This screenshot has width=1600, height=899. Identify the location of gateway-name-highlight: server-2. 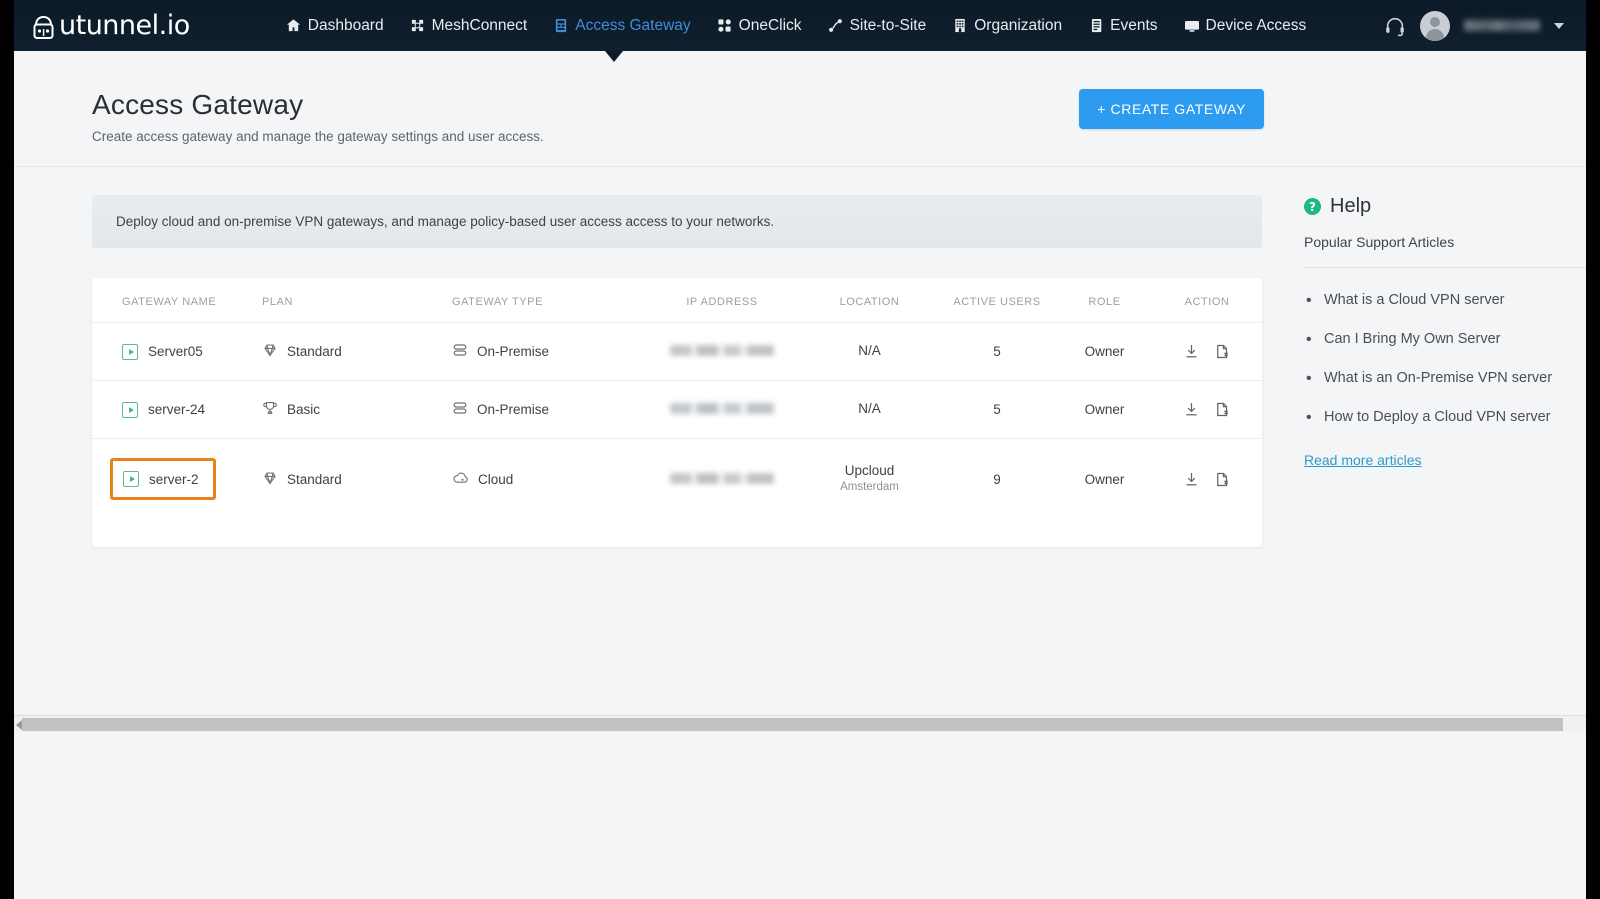
(163, 479).